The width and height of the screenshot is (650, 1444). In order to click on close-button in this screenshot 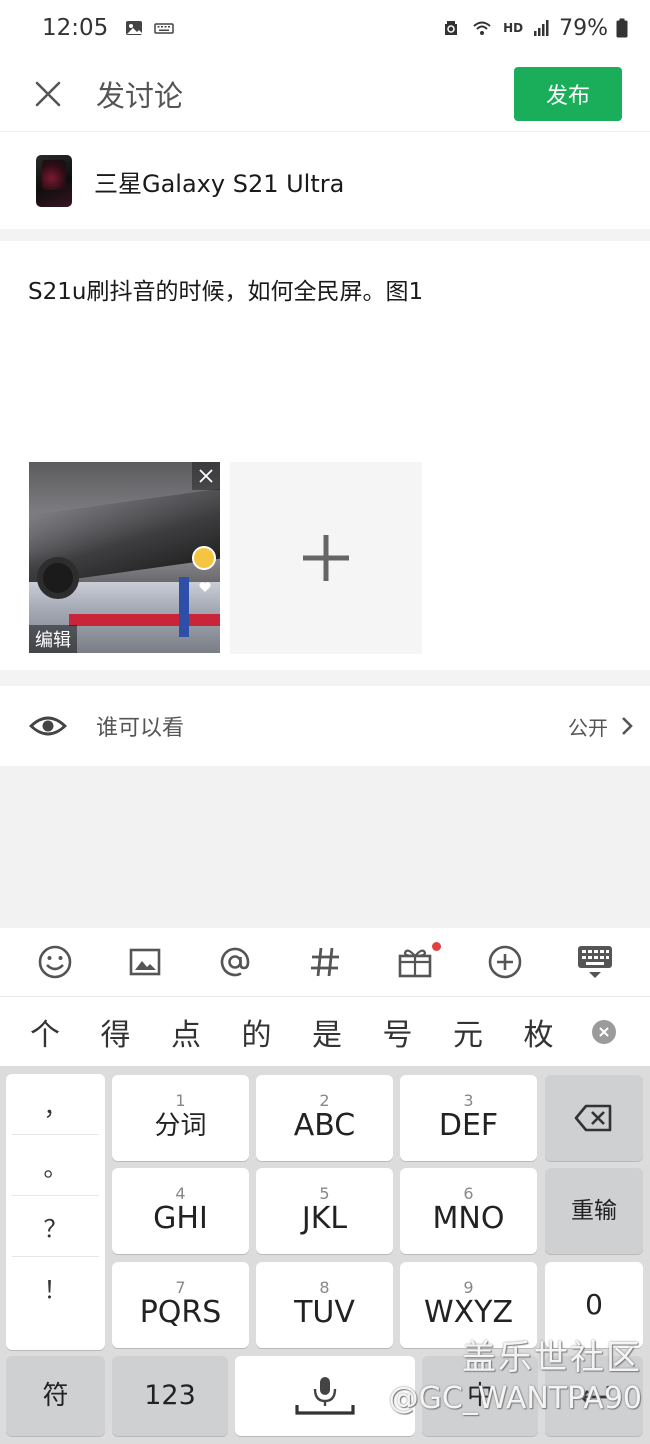, I will do `click(48, 94)`.